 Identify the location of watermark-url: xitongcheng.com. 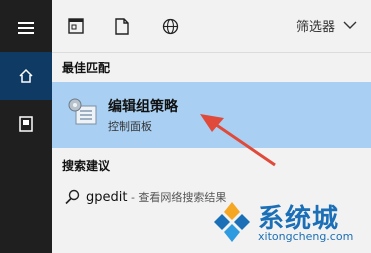
(306, 236).